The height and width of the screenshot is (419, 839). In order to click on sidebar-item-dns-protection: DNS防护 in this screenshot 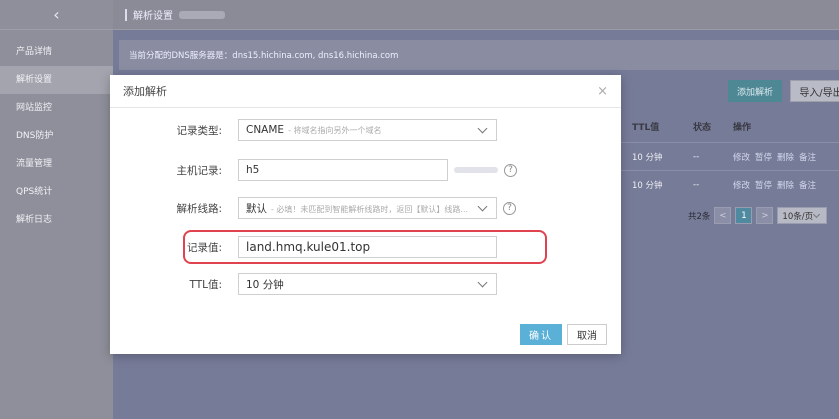, I will do `click(56, 136)`.